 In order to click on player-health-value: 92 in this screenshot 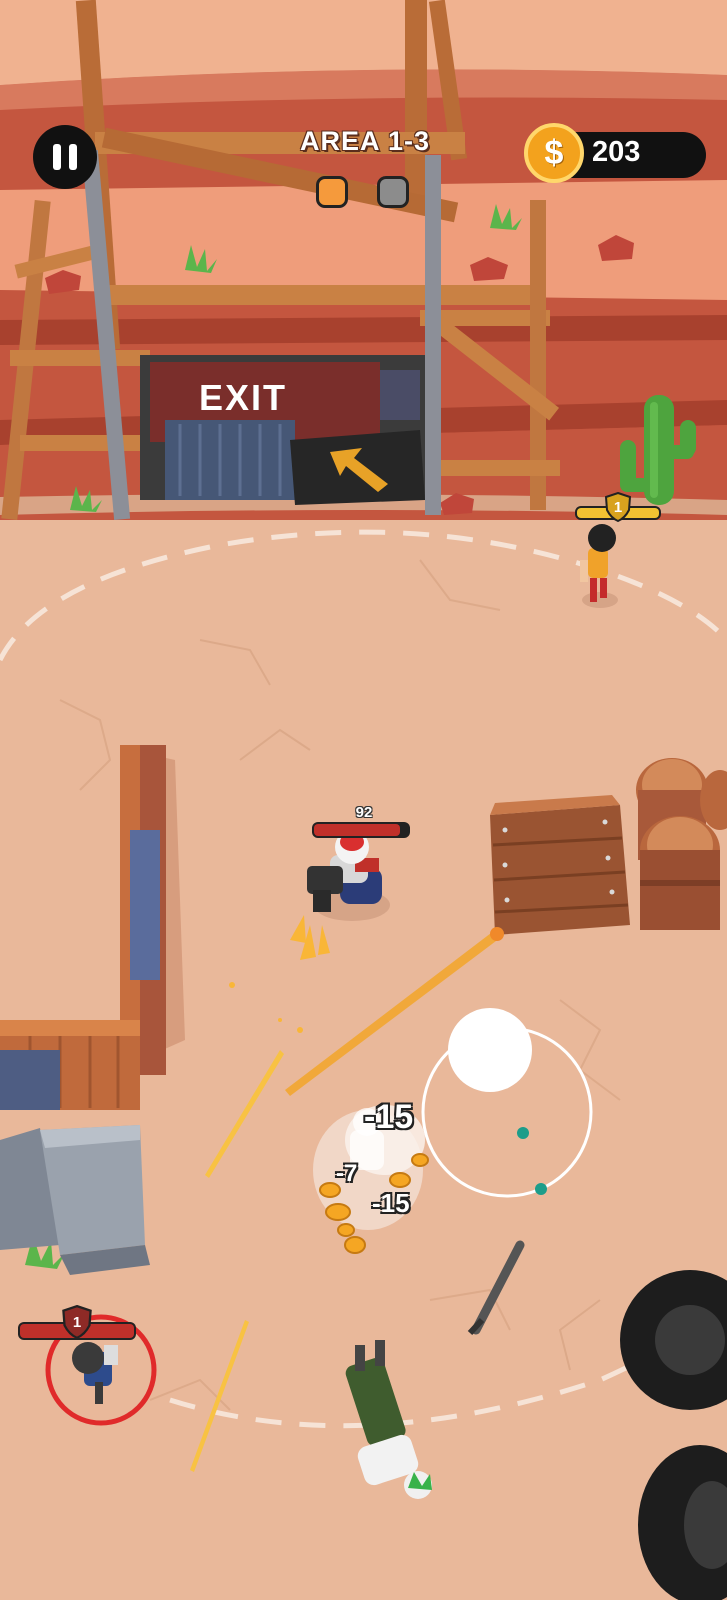, I will do `click(364, 812)`.